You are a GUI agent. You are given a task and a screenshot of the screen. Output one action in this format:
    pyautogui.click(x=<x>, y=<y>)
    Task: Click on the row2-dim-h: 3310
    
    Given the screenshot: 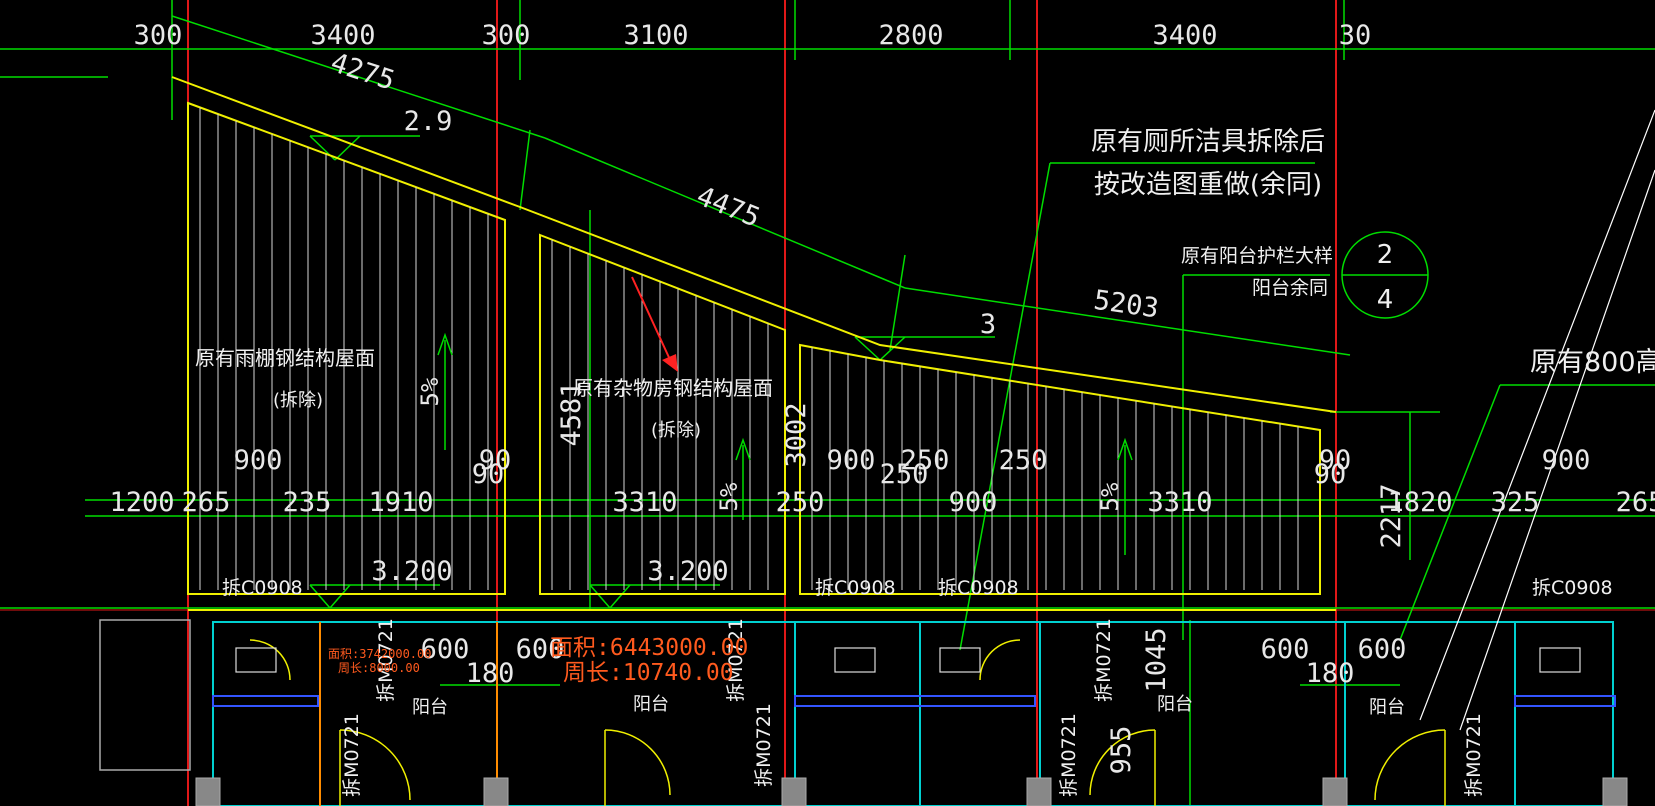 What is the action you would take?
    pyautogui.click(x=1179, y=502)
    